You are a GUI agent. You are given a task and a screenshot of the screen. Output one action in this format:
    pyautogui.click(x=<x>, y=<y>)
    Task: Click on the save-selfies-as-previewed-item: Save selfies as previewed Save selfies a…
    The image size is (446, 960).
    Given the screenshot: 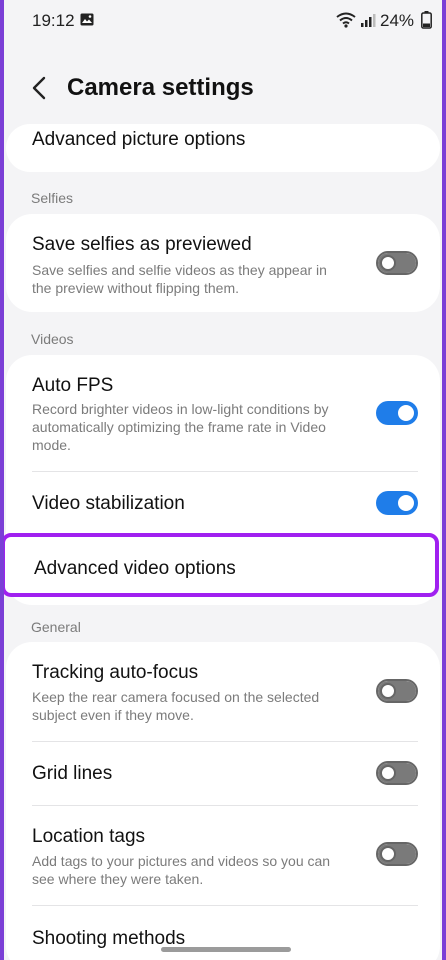 What is the action you would take?
    pyautogui.click(x=223, y=263)
    